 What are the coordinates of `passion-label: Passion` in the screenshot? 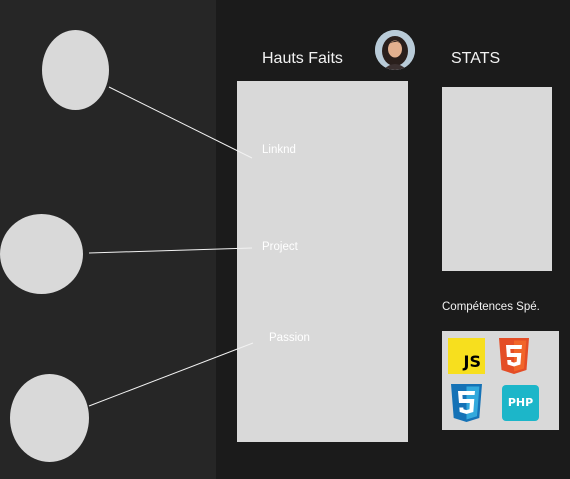 It's located at (289, 338).